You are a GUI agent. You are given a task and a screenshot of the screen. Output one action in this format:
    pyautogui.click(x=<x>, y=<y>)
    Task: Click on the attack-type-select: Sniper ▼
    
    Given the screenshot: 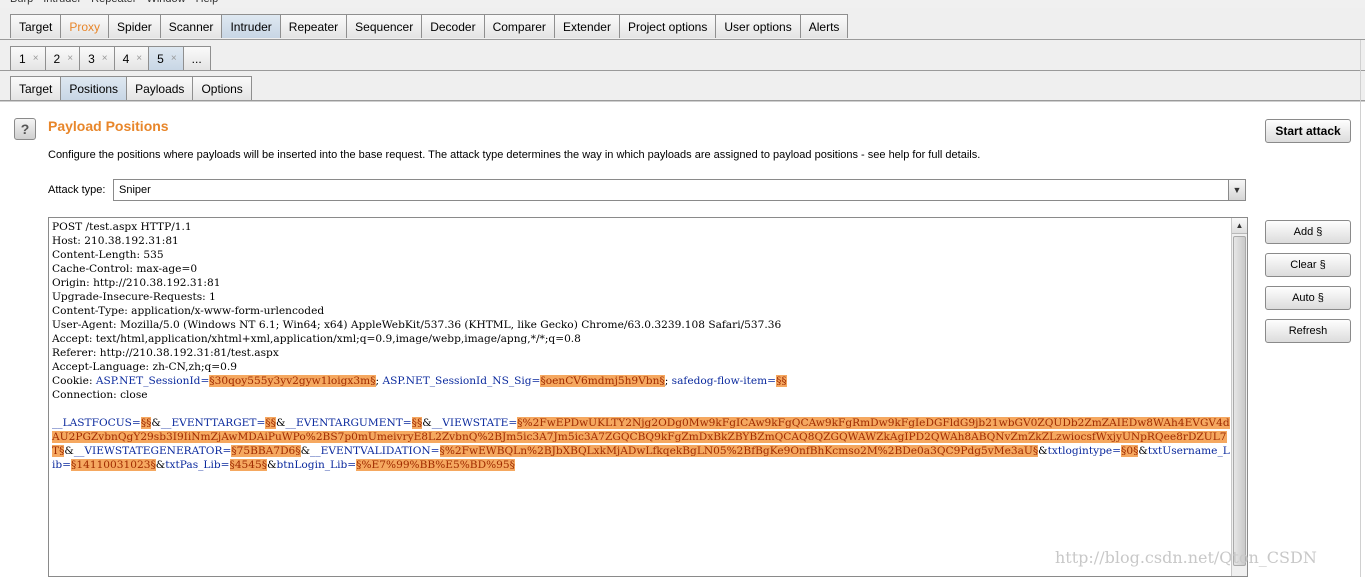 What is the action you would take?
    pyautogui.click(x=679, y=190)
    